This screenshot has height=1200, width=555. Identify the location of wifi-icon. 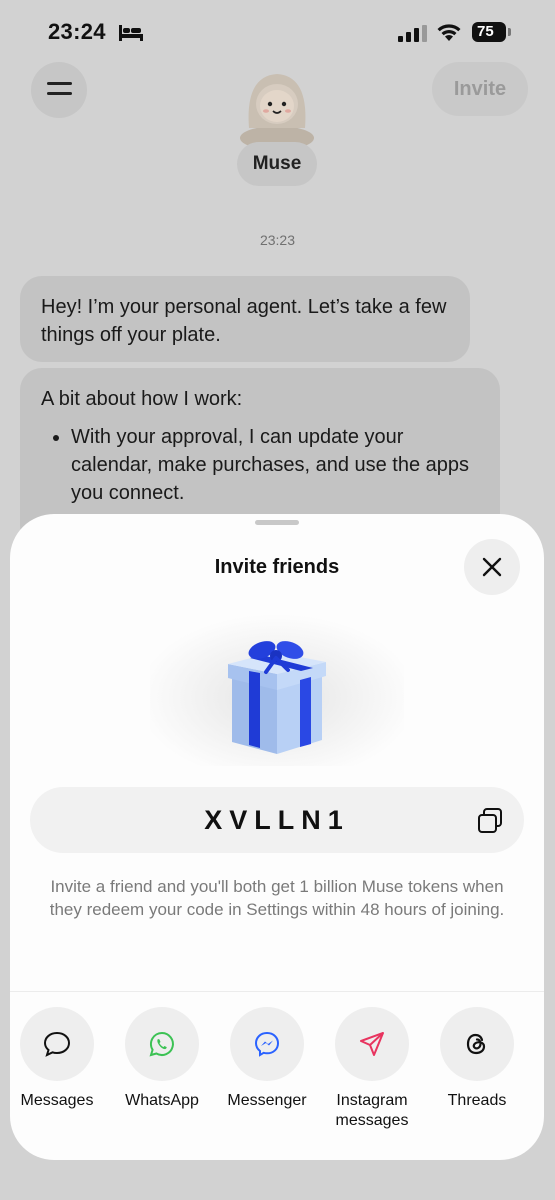
(449, 32).